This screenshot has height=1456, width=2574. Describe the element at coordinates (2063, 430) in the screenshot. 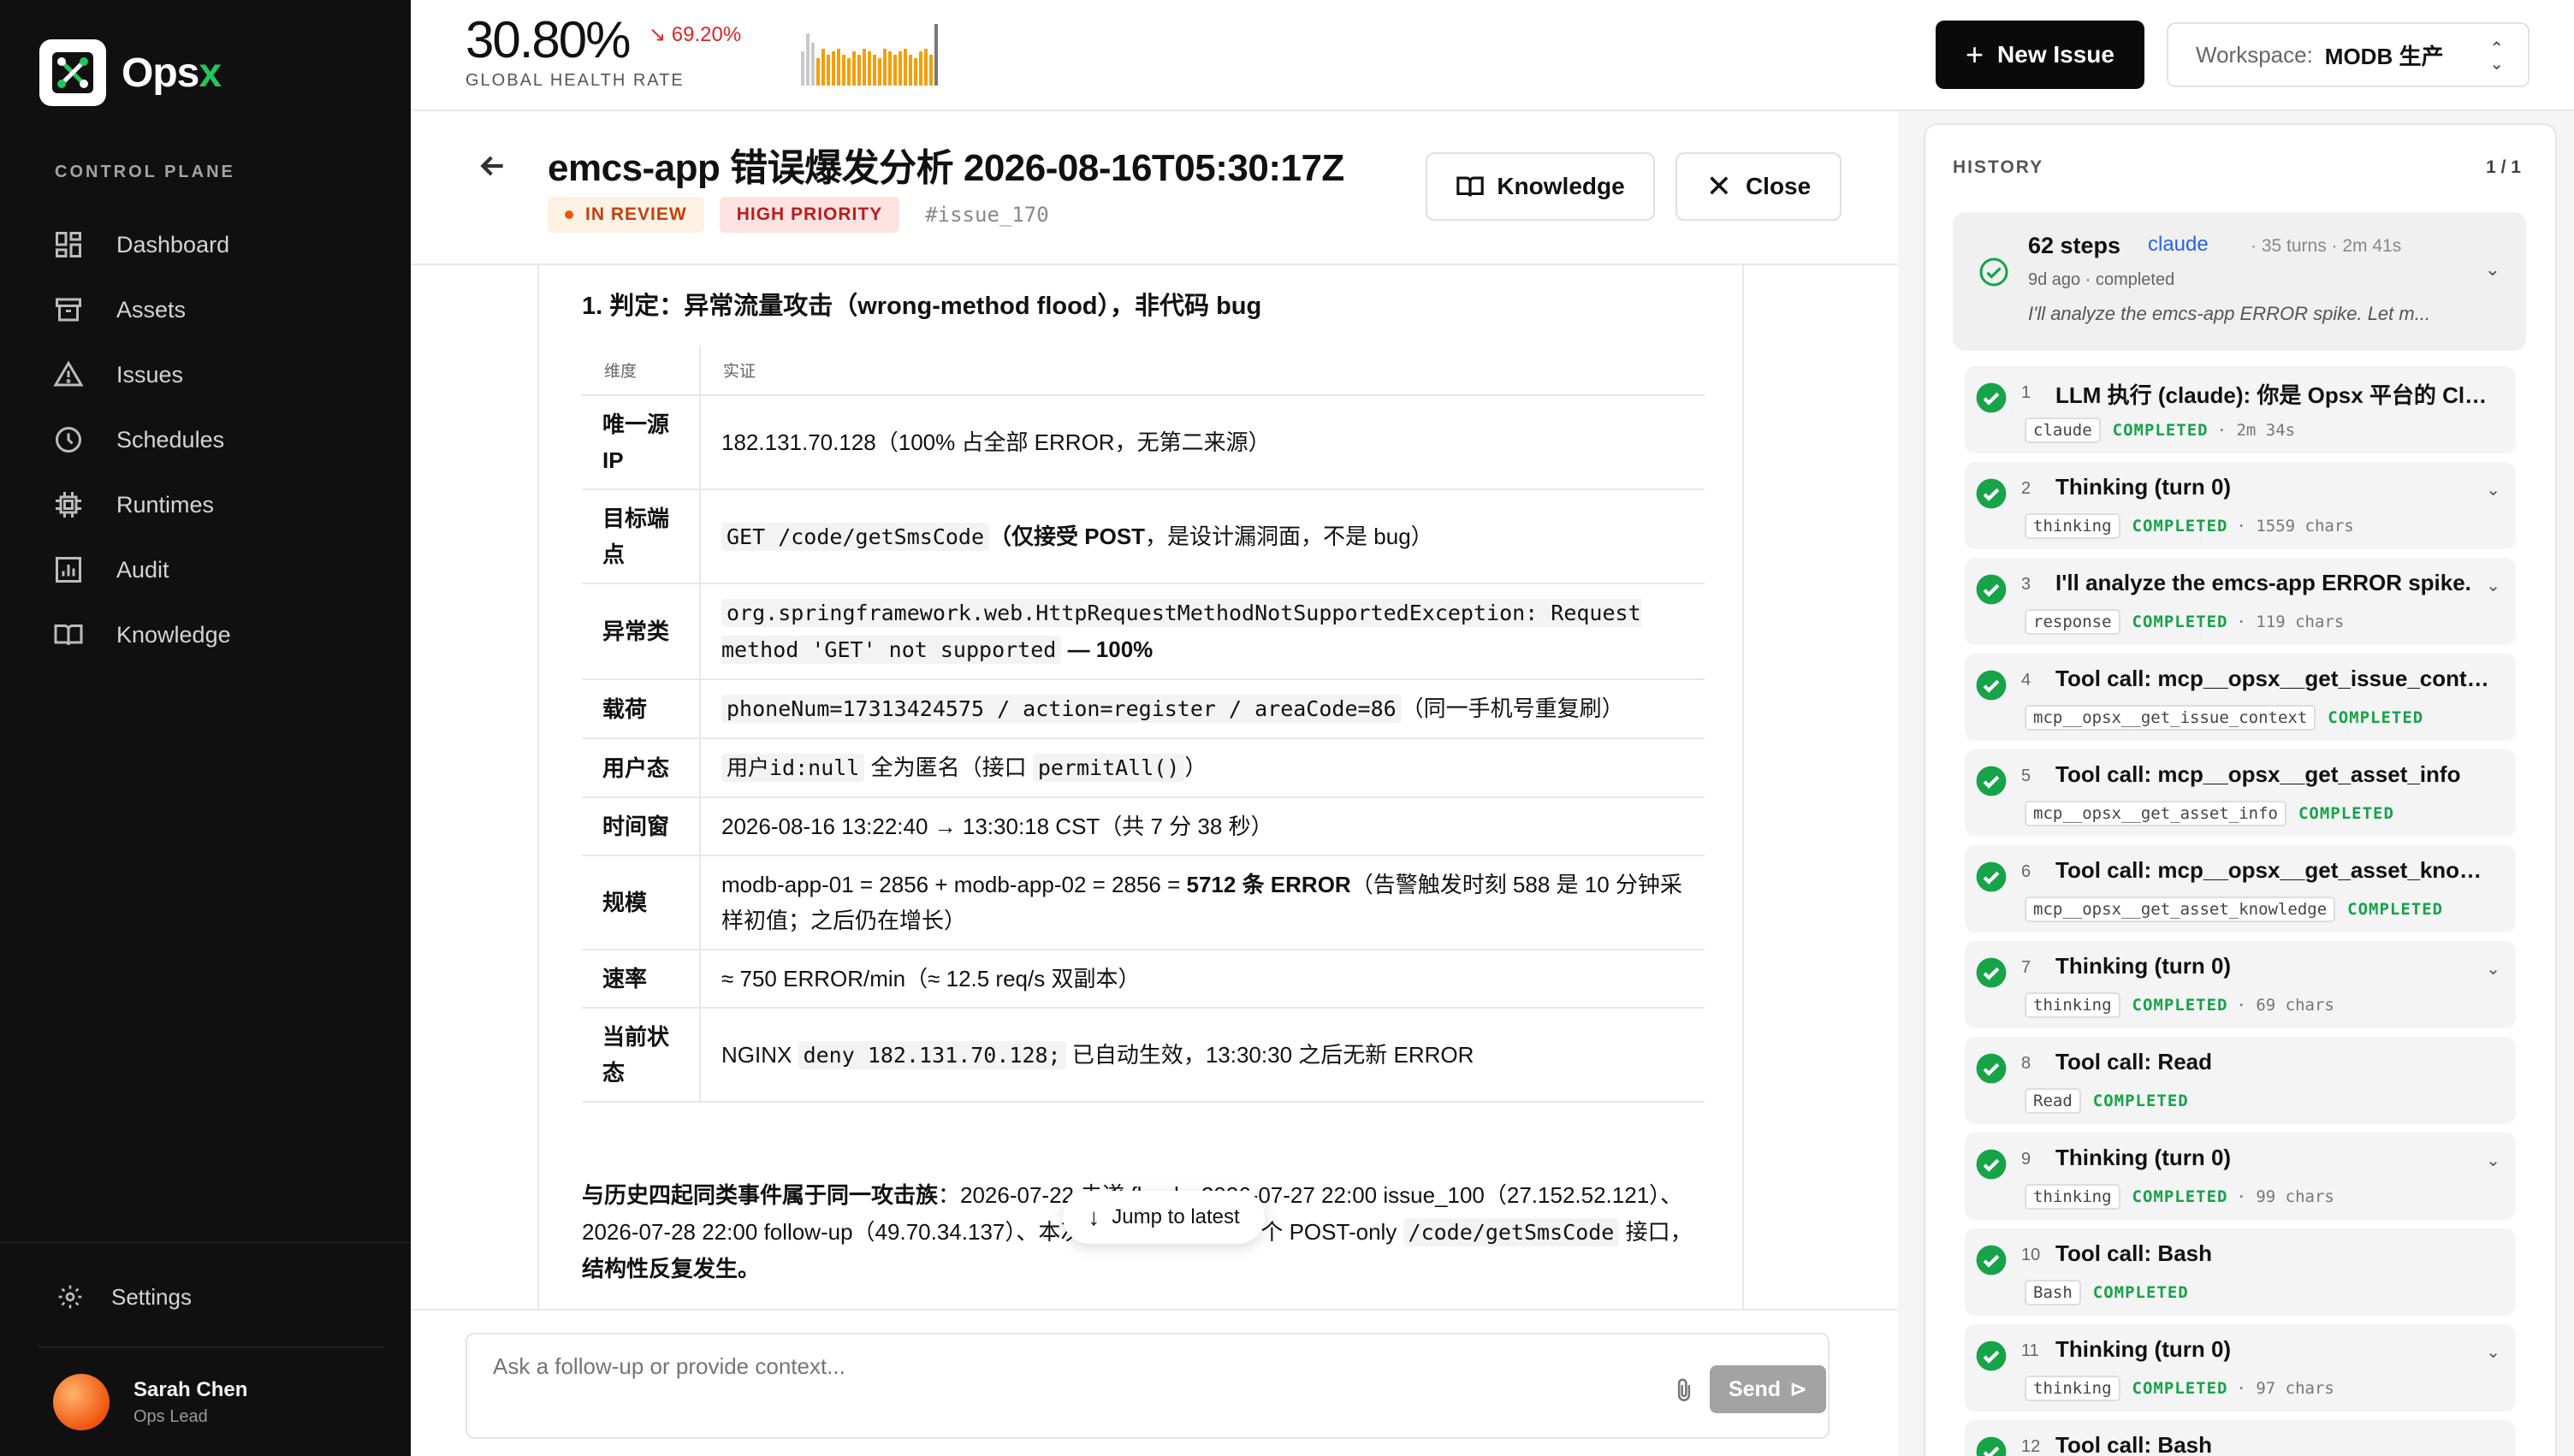

I see `step-tag: claude` at that location.